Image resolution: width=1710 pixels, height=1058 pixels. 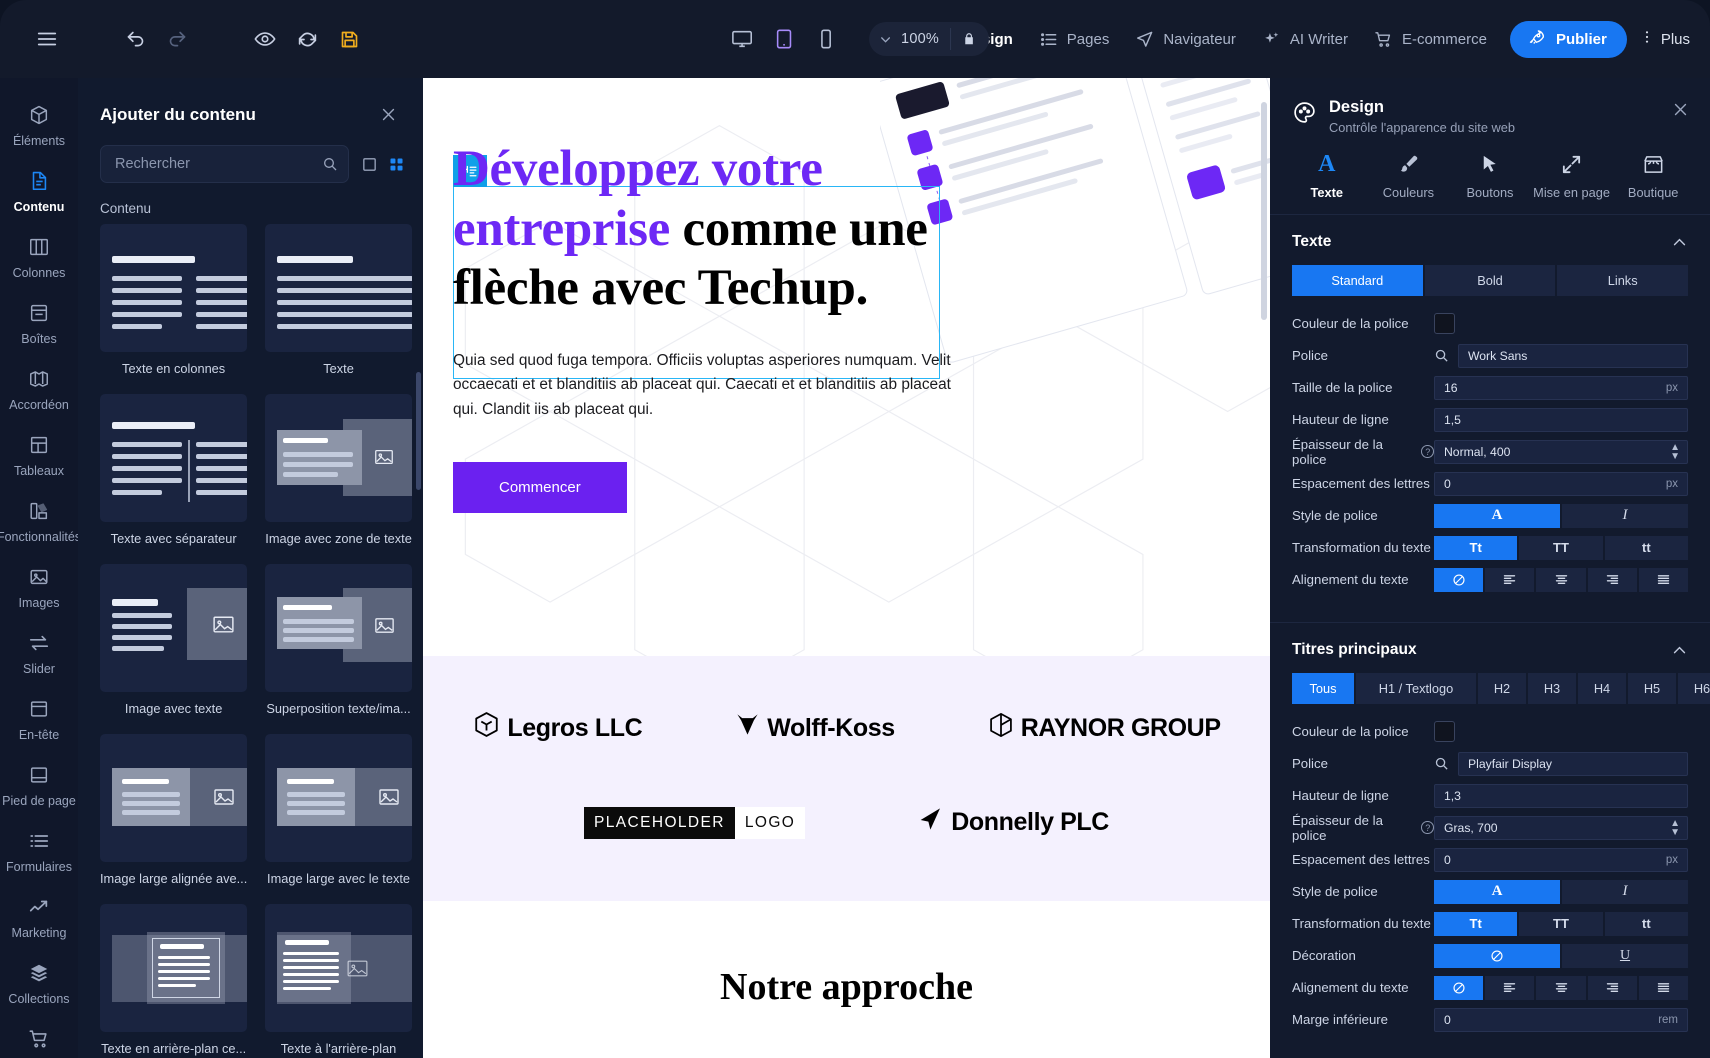 I want to click on heading-tab-h4: H4, so click(x=1602, y=688).